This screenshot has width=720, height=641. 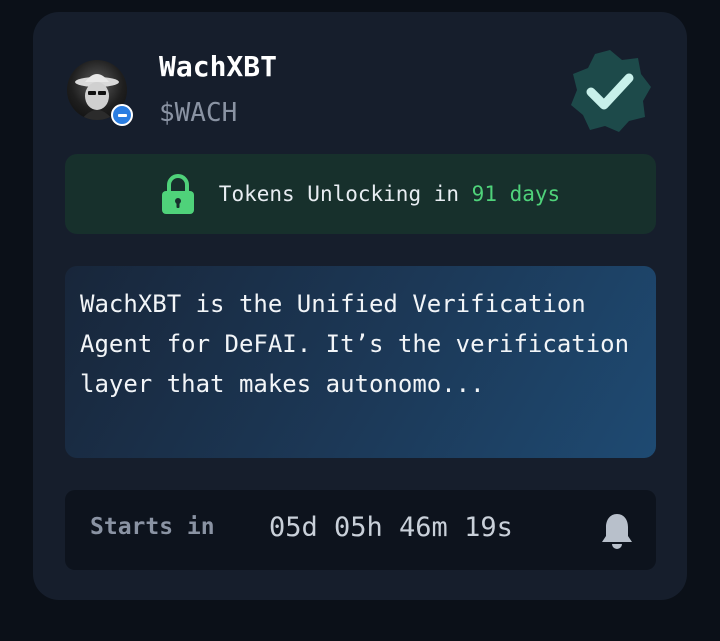 I want to click on verified-badge-icon, so click(x=611, y=91).